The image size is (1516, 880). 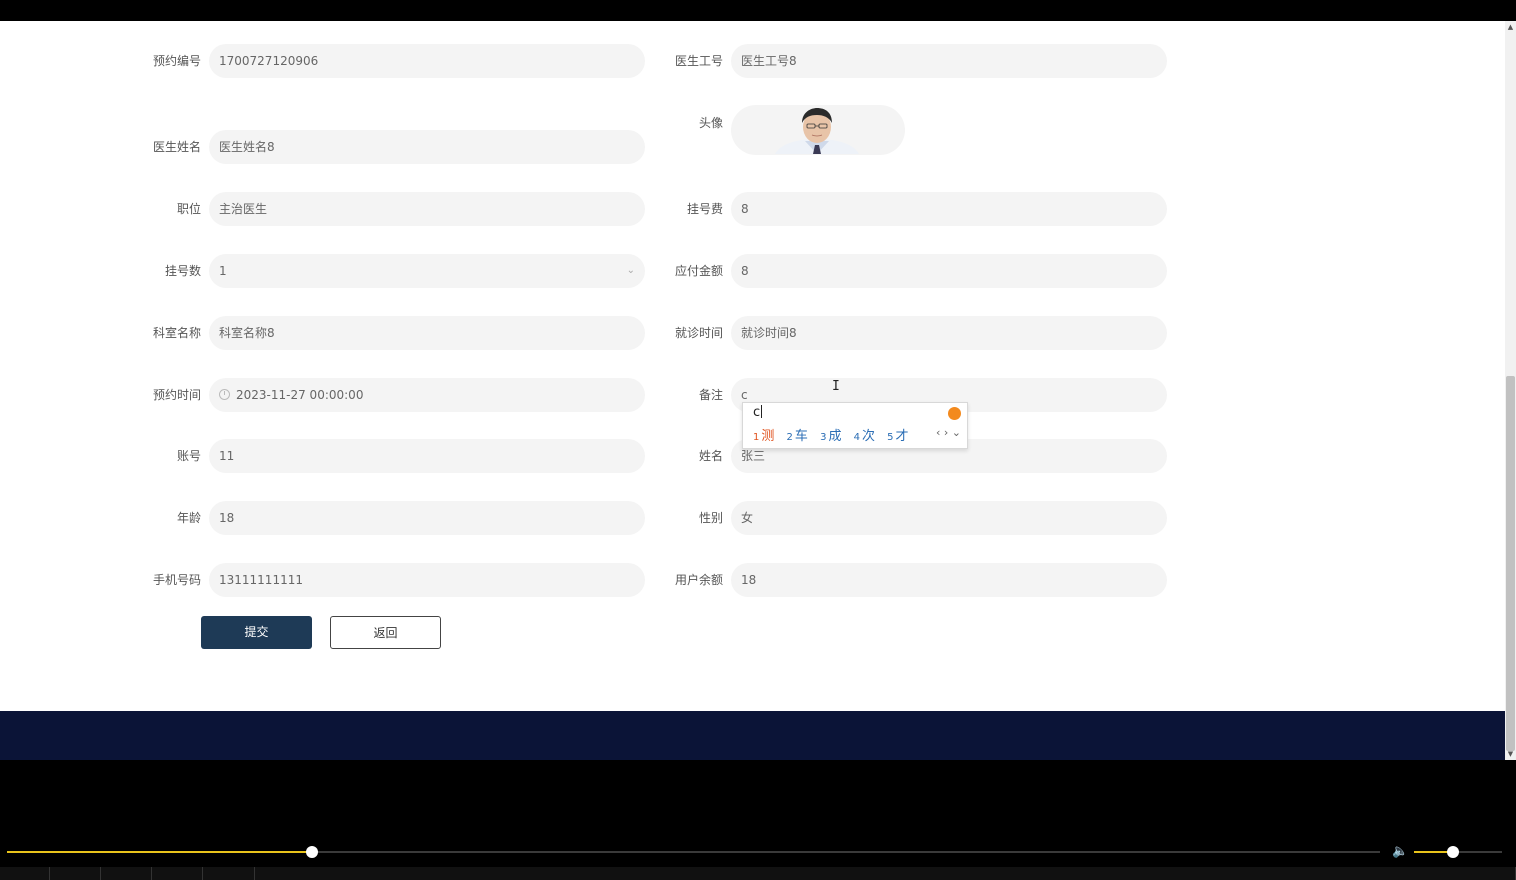 What do you see at coordinates (1400, 851) in the screenshot?
I see `volume-icon: 🔈` at bounding box center [1400, 851].